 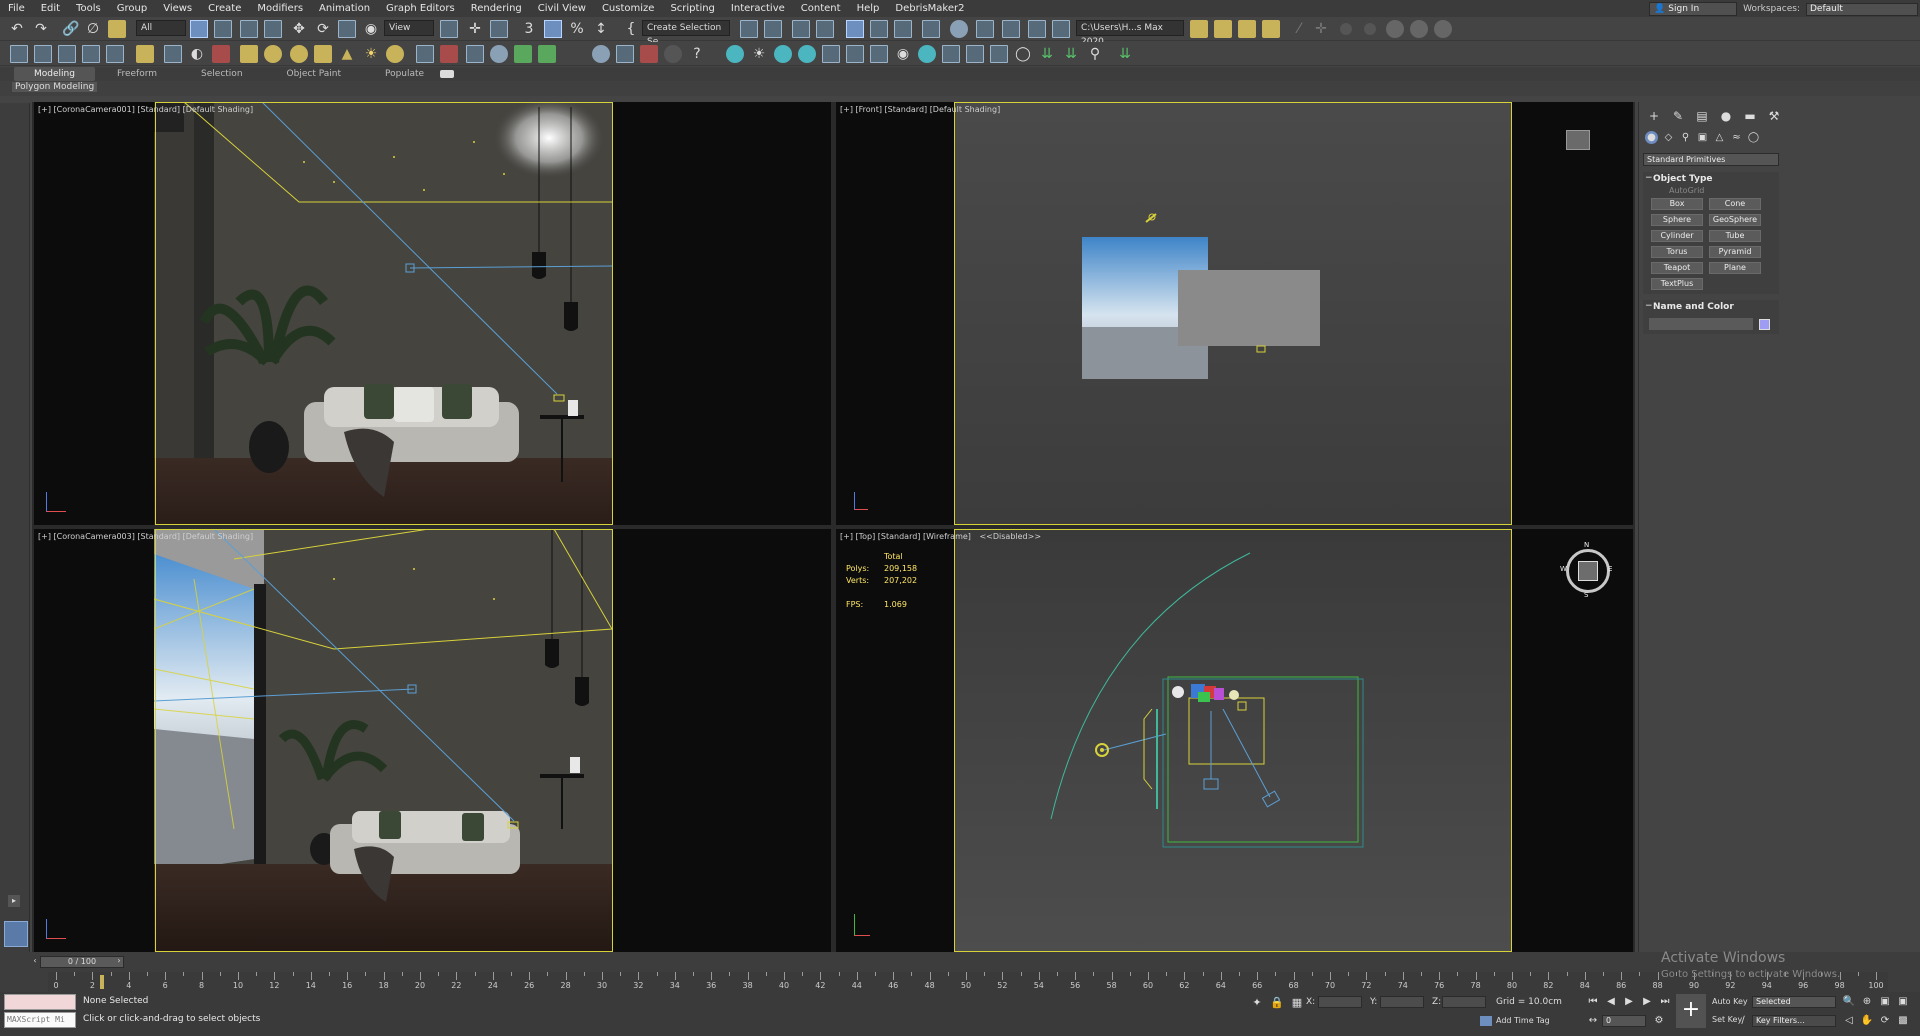 What do you see at coordinates (1702, 137) in the screenshot?
I see `cameras-icon: ▣` at bounding box center [1702, 137].